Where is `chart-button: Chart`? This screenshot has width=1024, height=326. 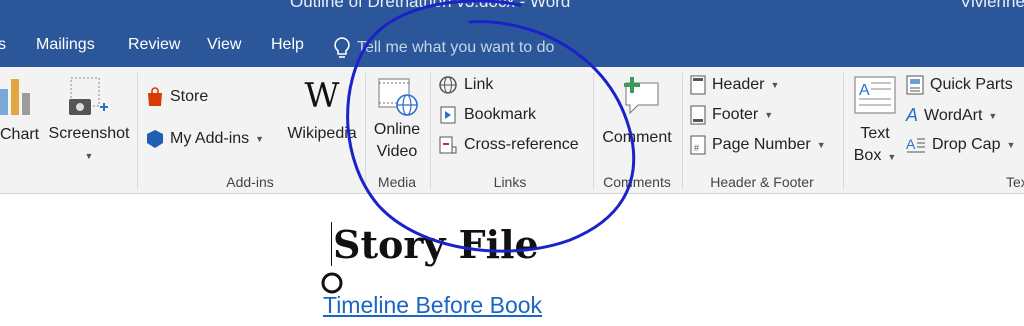 chart-button: Chart is located at coordinates (20, 111).